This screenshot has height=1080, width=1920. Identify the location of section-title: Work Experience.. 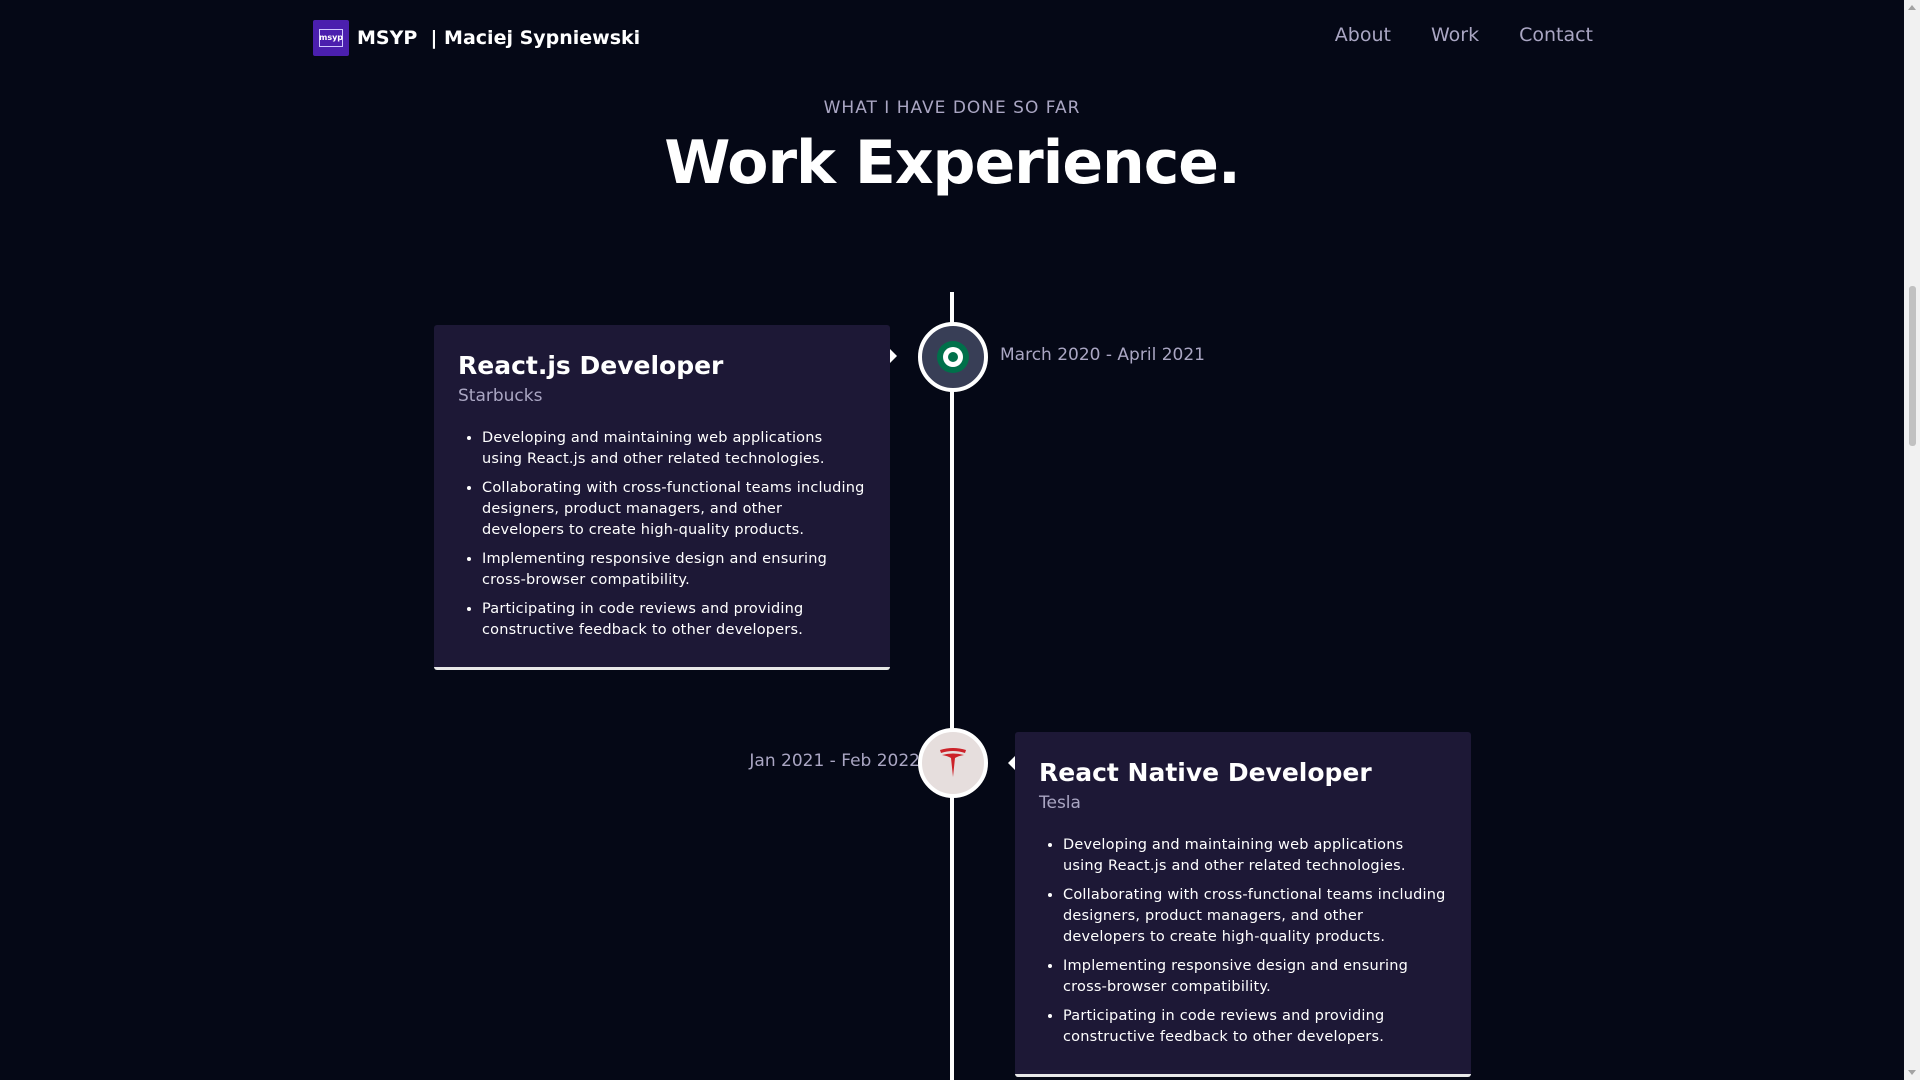
(952, 163).